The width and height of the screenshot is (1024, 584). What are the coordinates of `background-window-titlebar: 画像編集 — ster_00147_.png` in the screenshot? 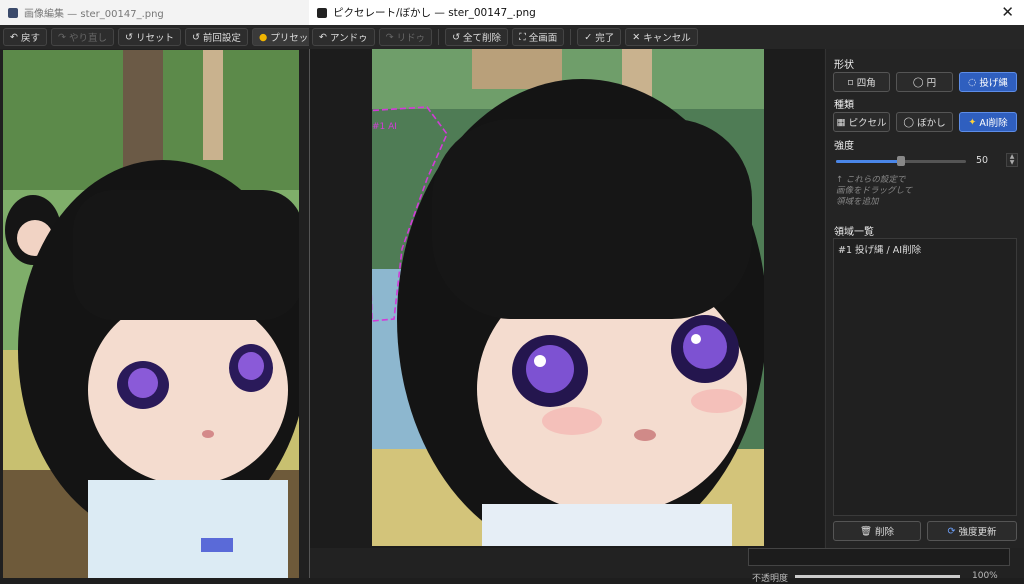 It's located at (155, 12).